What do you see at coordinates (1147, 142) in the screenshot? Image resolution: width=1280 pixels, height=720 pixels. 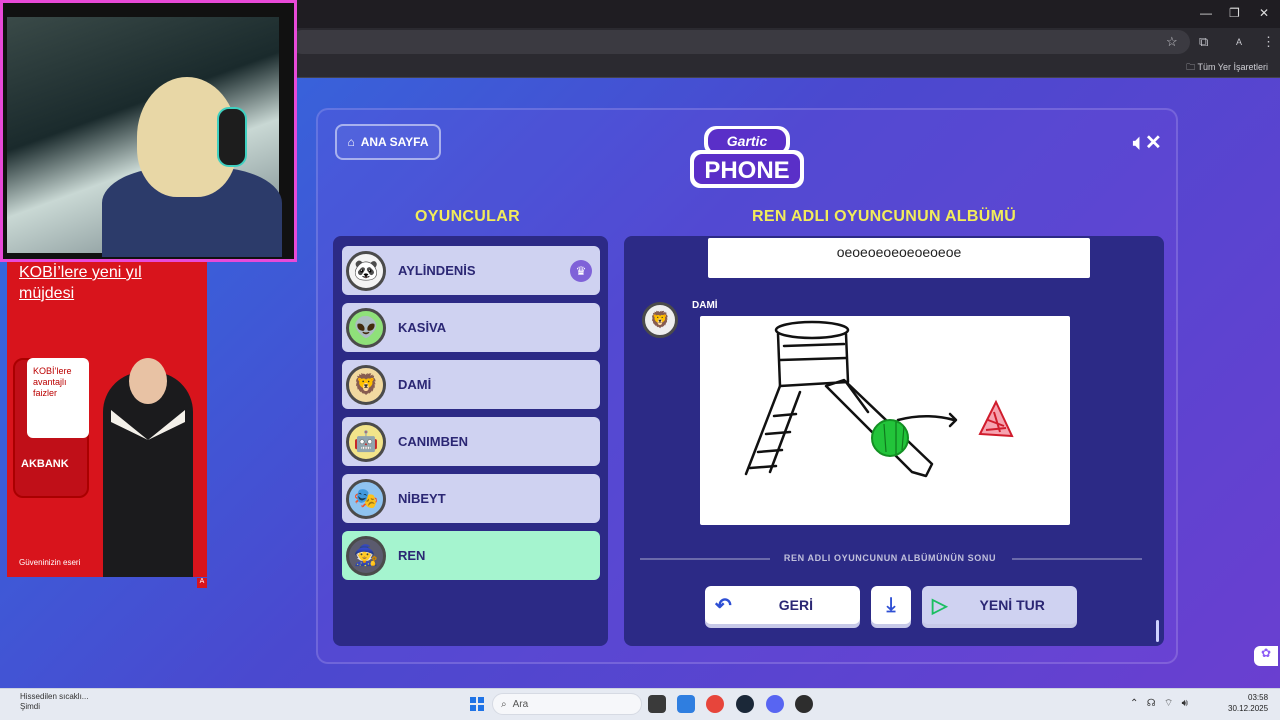 I see `mute-icon: 🔈︎✕` at bounding box center [1147, 142].